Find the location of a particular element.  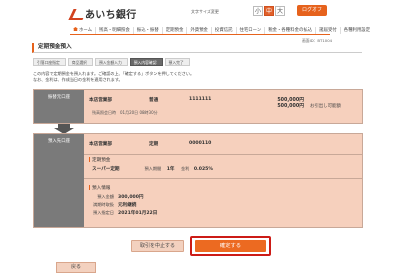

deposit-number: 0000110 is located at coordinates (200, 143).